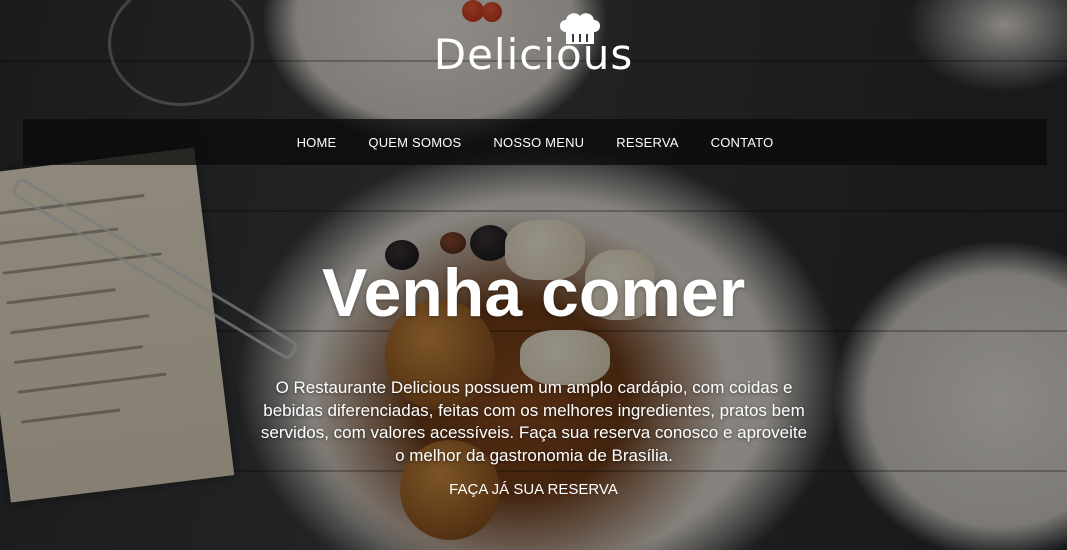  What do you see at coordinates (414, 142) in the screenshot?
I see `nav-quem-somos: QUEM SOMOS` at bounding box center [414, 142].